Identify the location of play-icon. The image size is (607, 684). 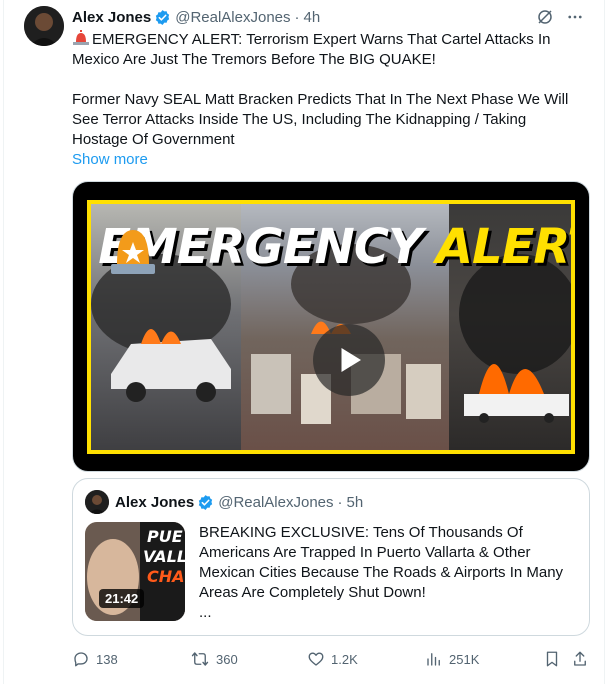
(351, 360).